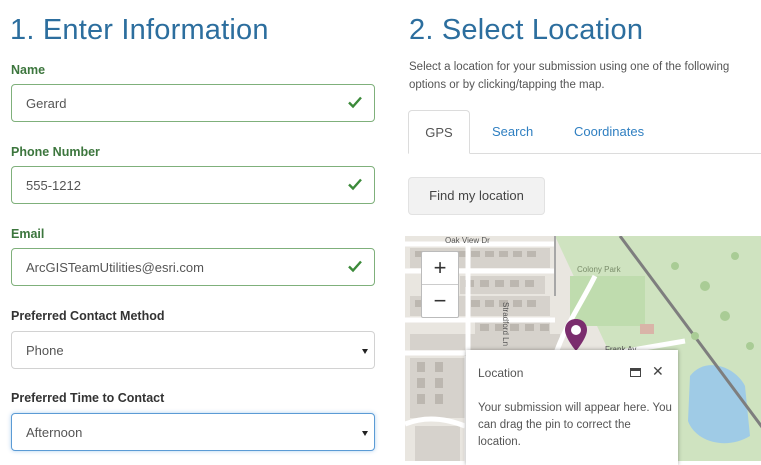  What do you see at coordinates (512, 131) in the screenshot?
I see `tab-search: Search` at bounding box center [512, 131].